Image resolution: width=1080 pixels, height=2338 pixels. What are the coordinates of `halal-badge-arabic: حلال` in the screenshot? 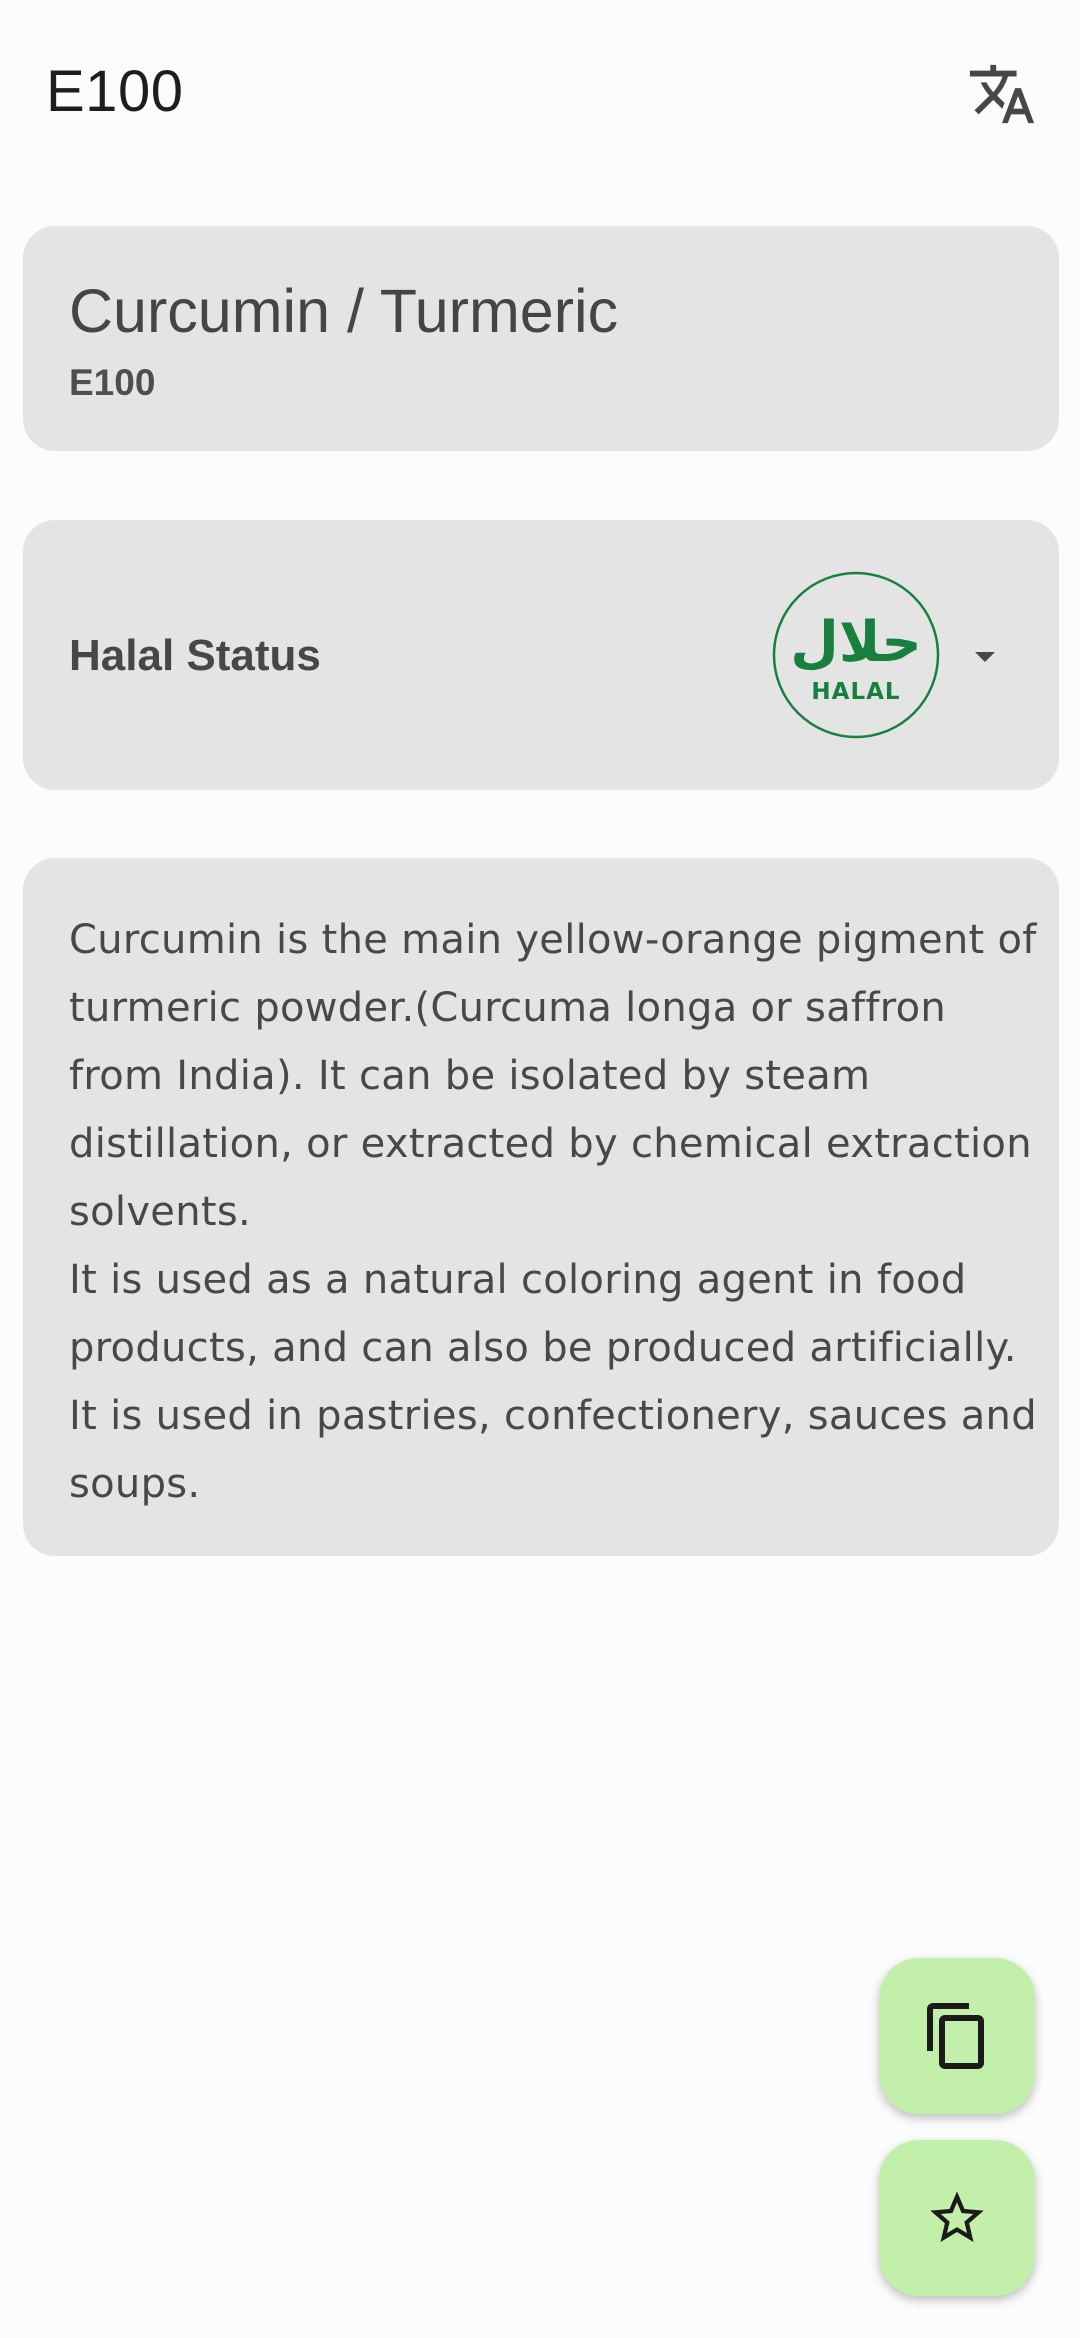 It's located at (855, 642).